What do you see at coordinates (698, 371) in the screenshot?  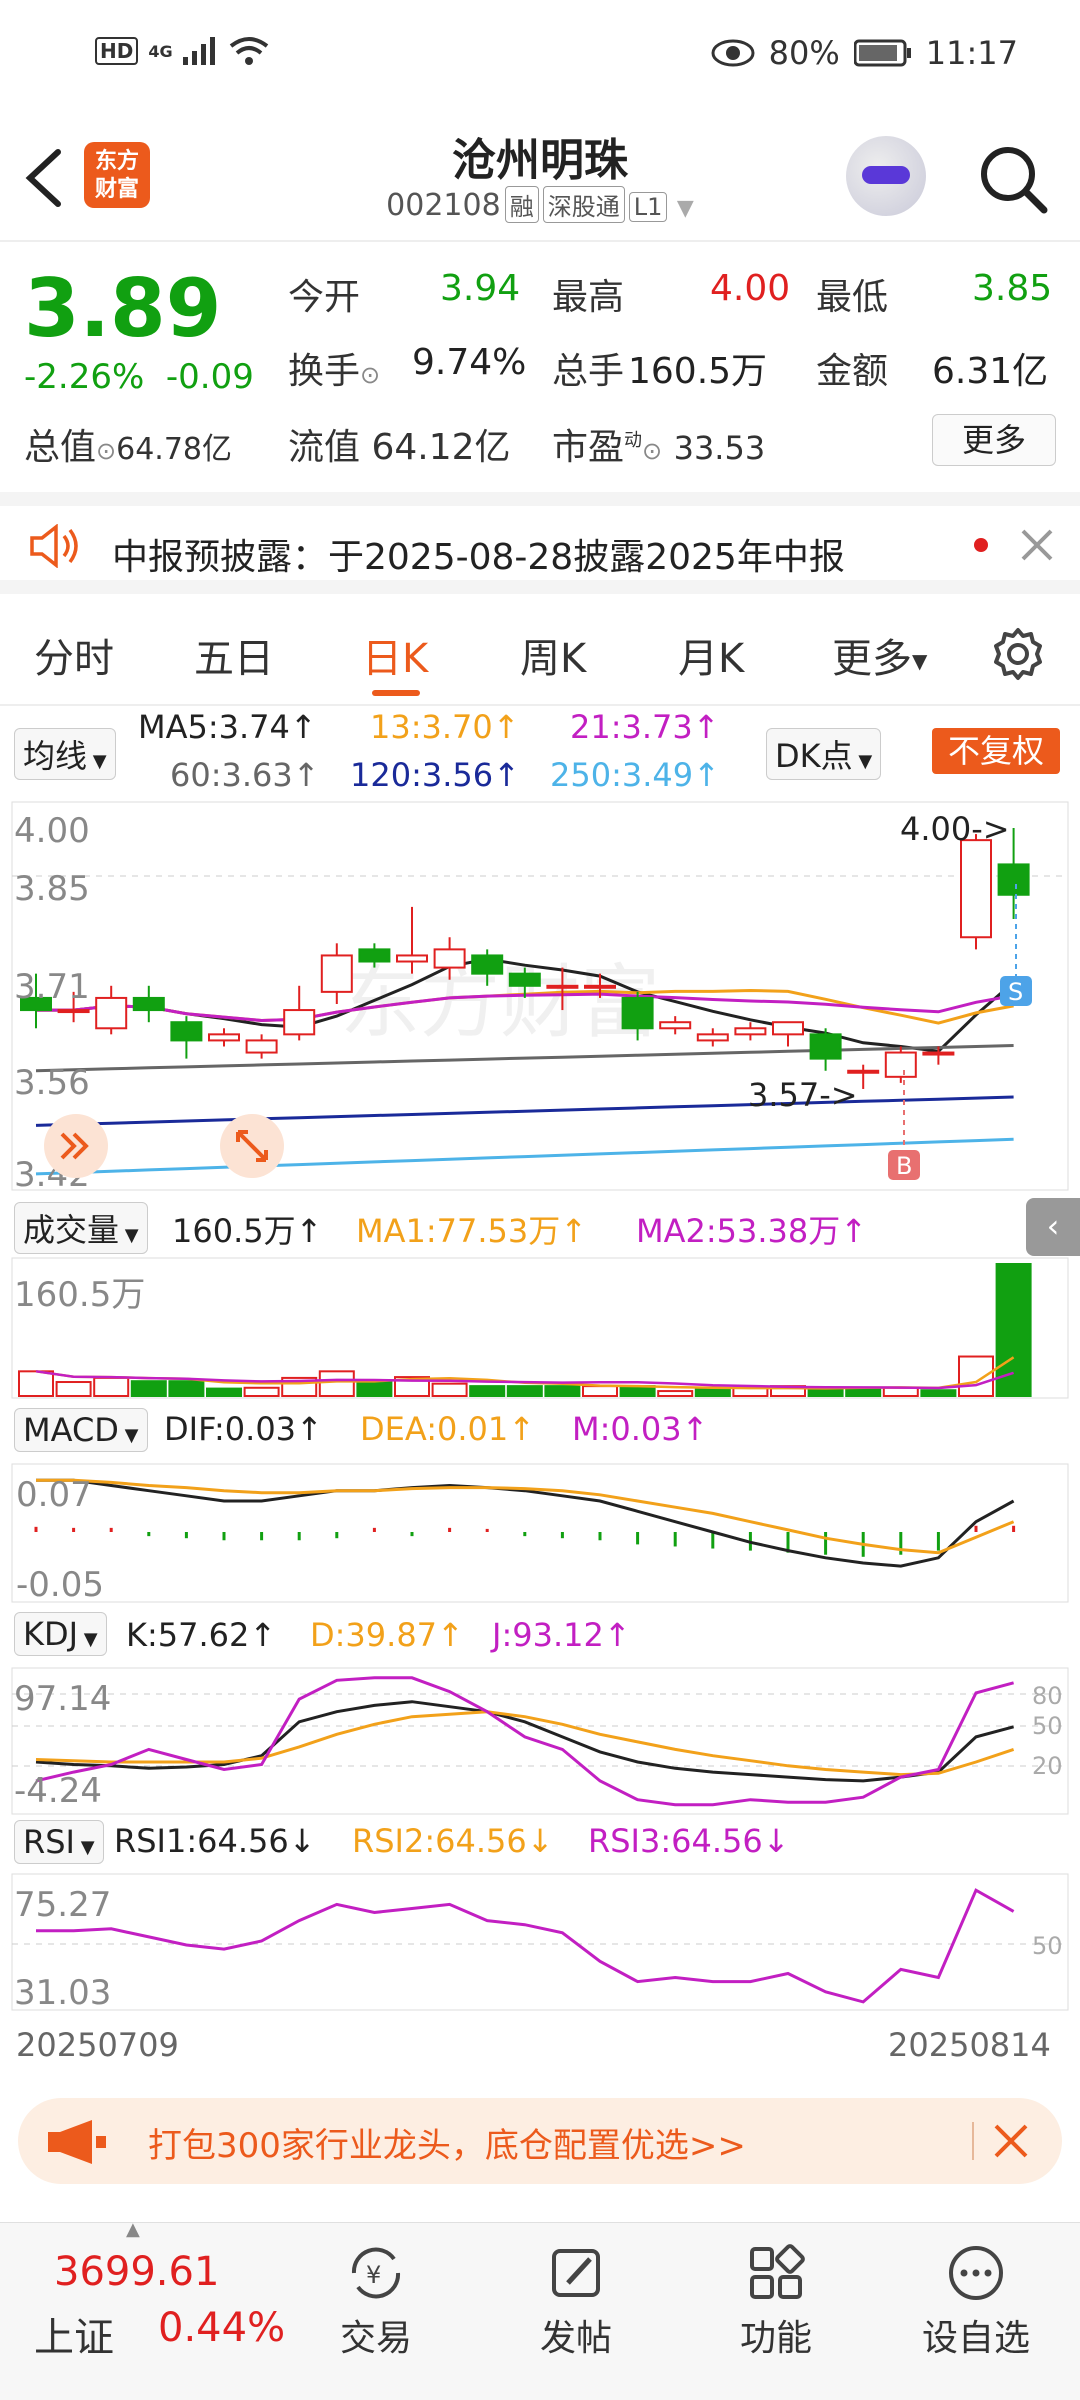 I see `volume-value: 160.5万` at bounding box center [698, 371].